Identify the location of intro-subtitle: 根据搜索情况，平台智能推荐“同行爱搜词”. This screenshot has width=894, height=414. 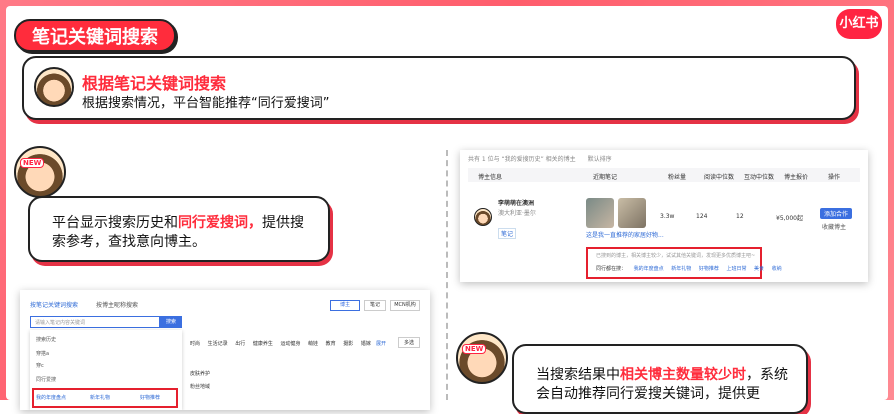
(206, 103).